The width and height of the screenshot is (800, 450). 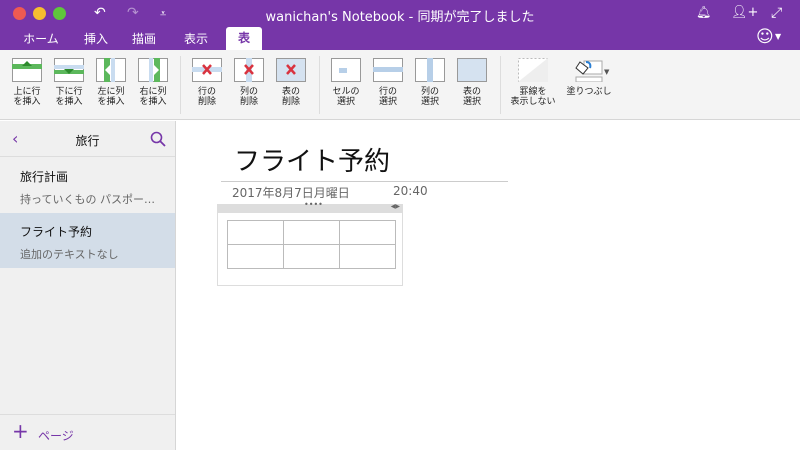 I want to click on select-row-button: 行の 選択, so click(x=388, y=82).